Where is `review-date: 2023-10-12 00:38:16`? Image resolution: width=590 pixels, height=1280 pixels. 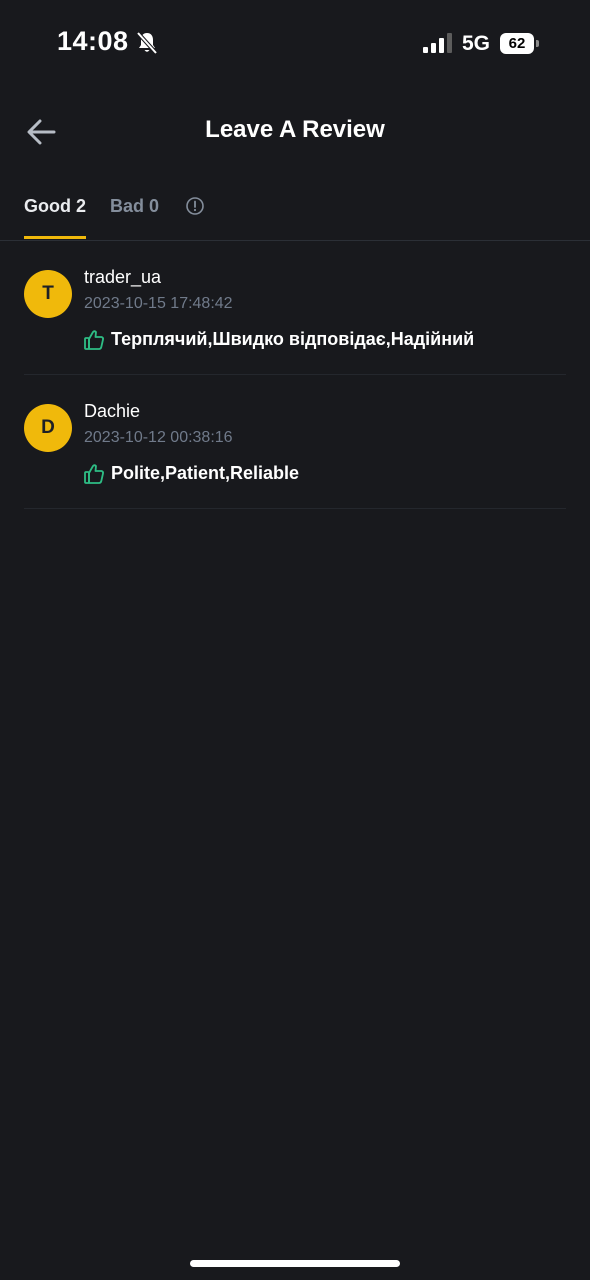 review-date: 2023-10-12 00:38:16 is located at coordinates (158, 437).